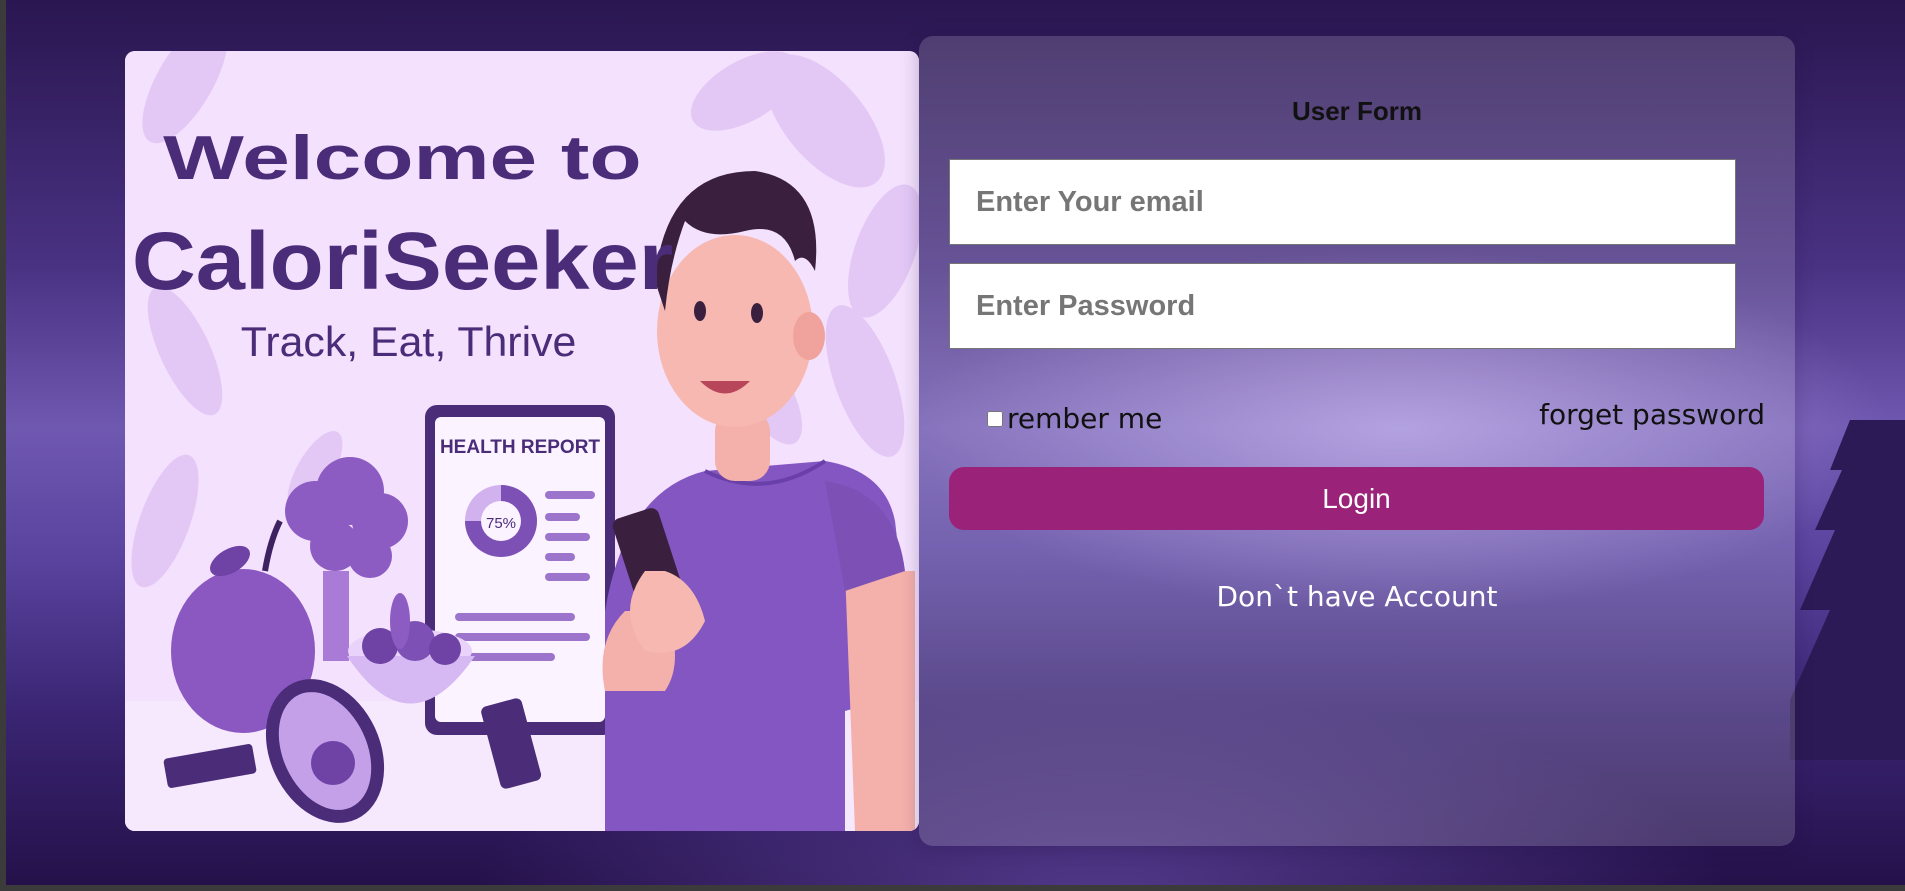  Describe the element at coordinates (1357, 111) in the screenshot. I see `form-title: User Form` at that location.